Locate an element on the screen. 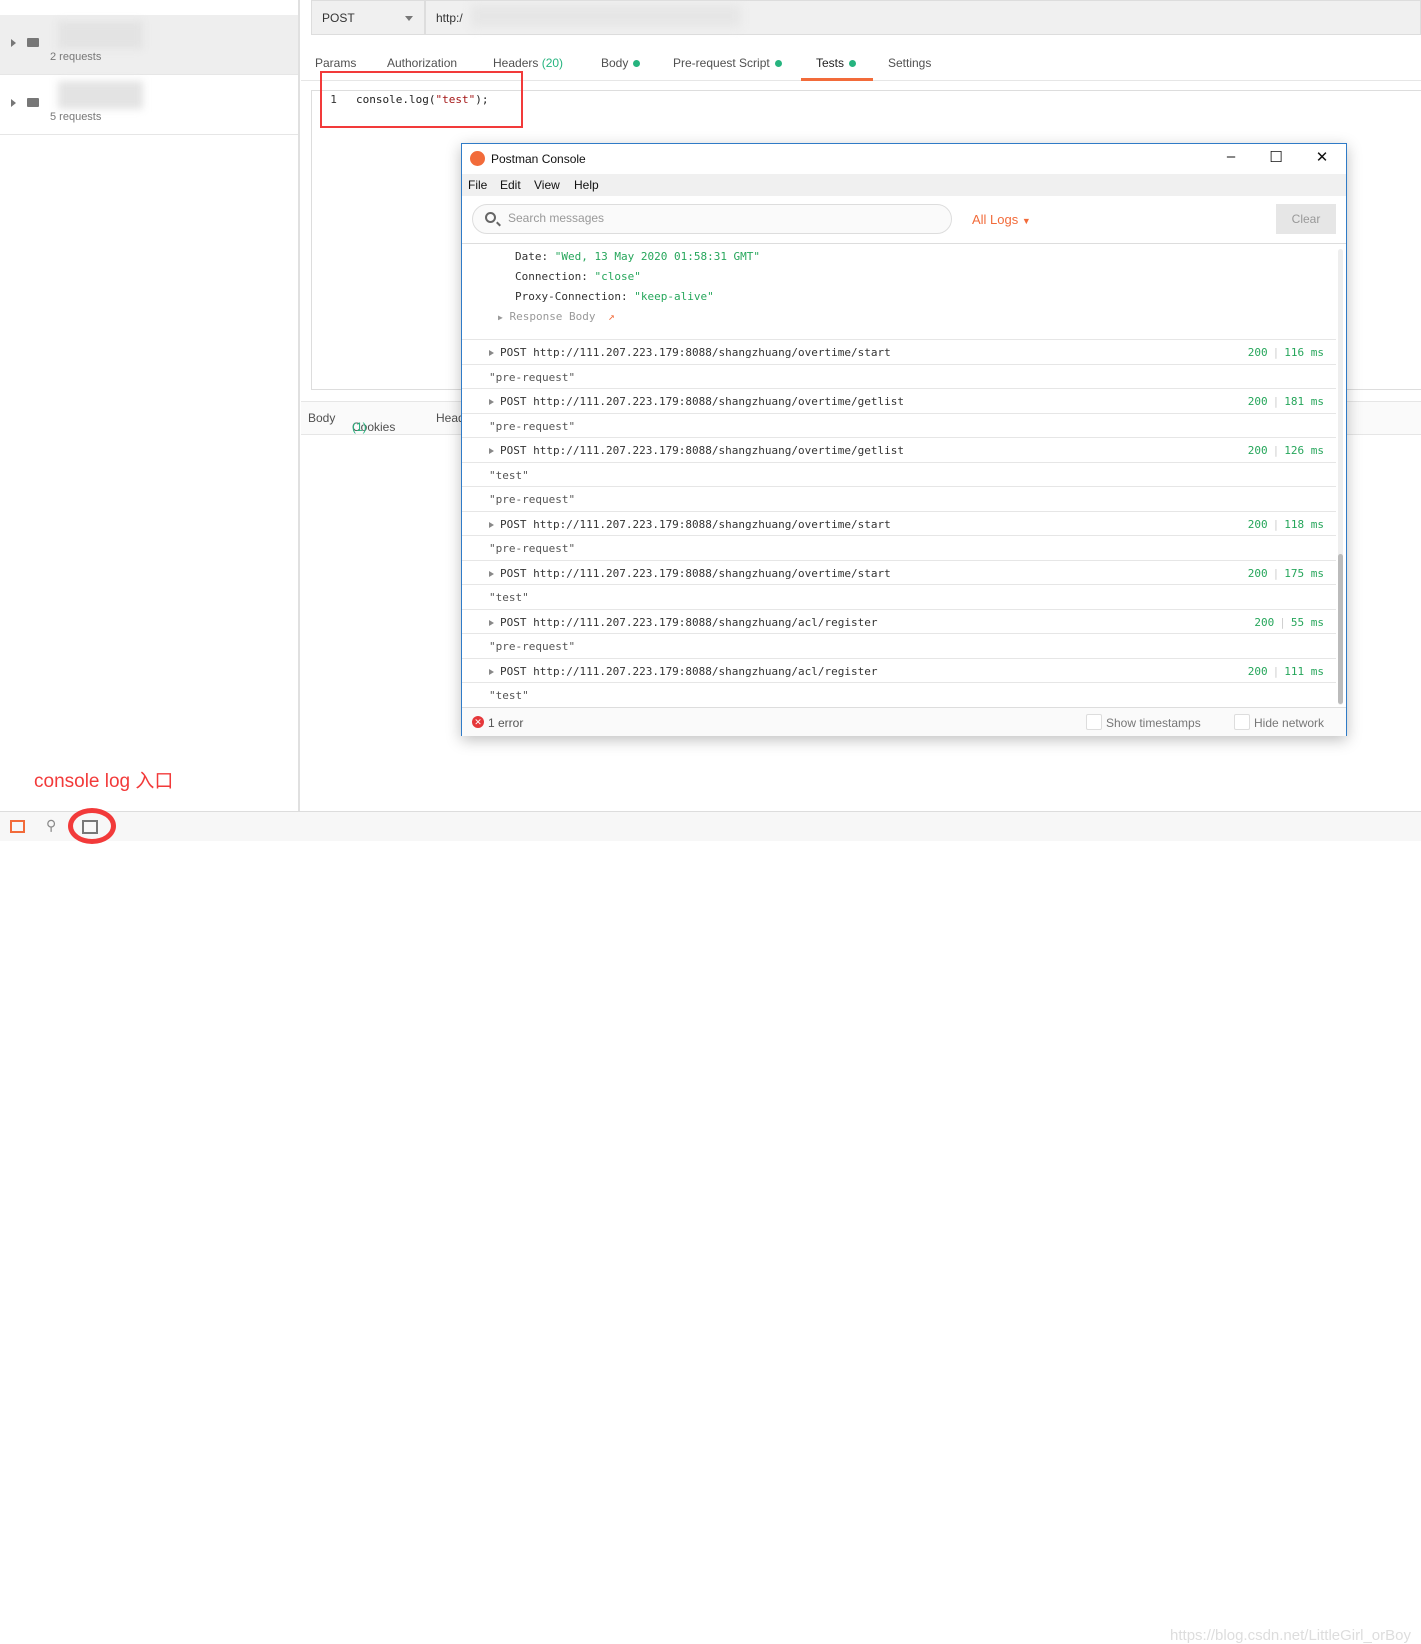 The width and height of the screenshot is (1421, 1644). url-input: http:/ is located at coordinates (923, 17).